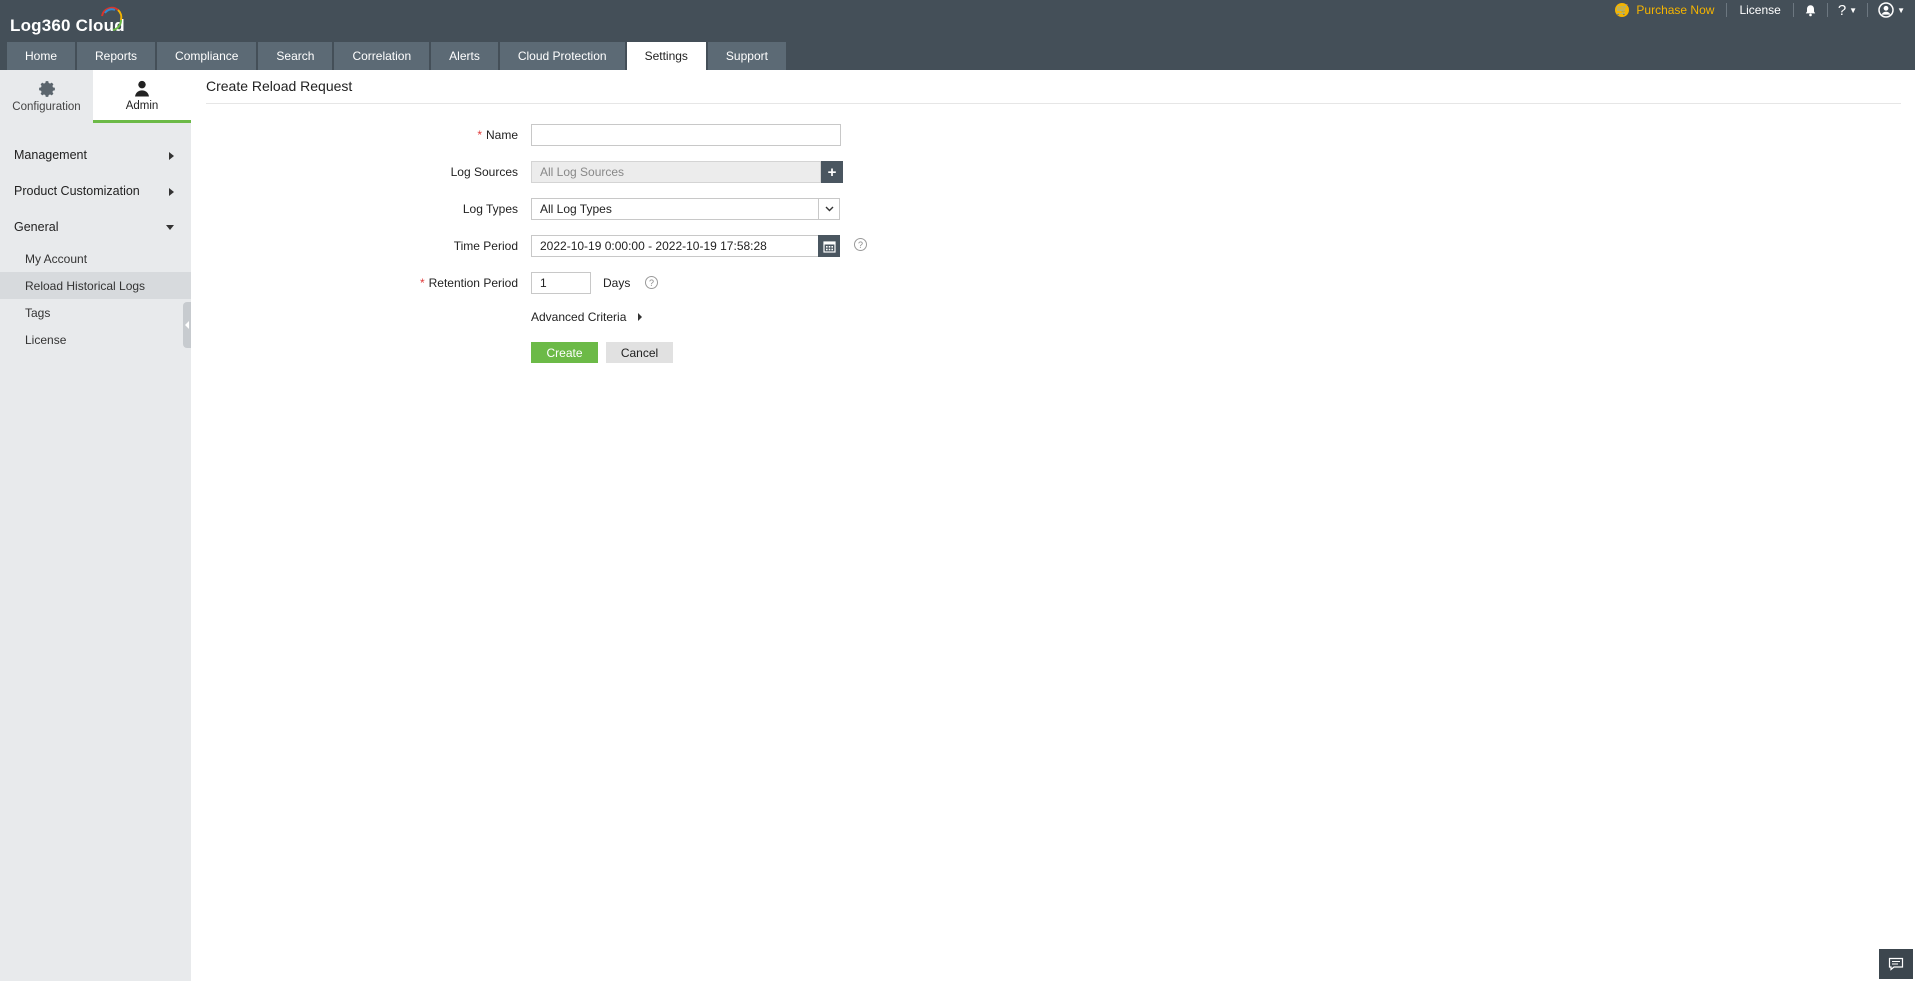 The image size is (1915, 981). What do you see at coordinates (686, 135) in the screenshot?
I see `name-input` at bounding box center [686, 135].